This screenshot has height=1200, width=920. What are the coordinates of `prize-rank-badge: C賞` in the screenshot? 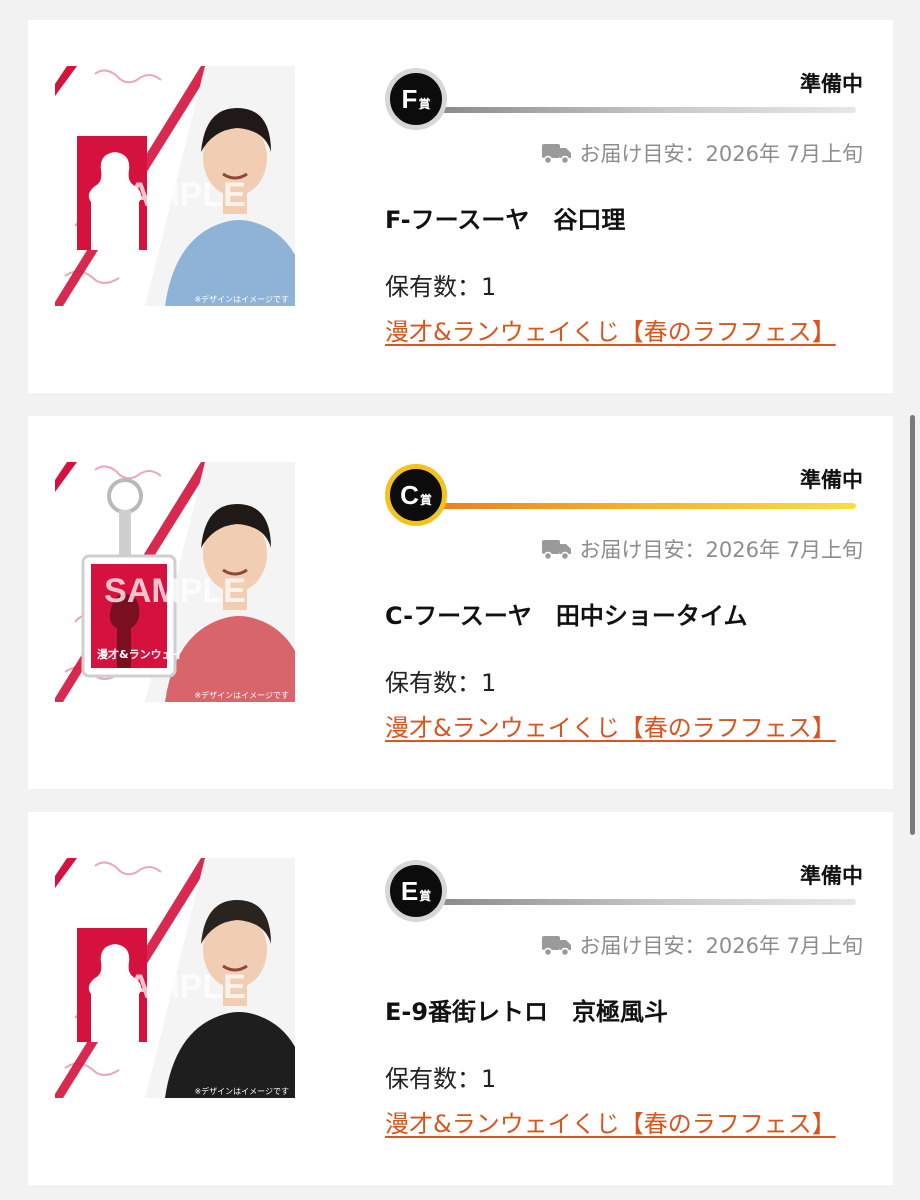 It's located at (416, 495).